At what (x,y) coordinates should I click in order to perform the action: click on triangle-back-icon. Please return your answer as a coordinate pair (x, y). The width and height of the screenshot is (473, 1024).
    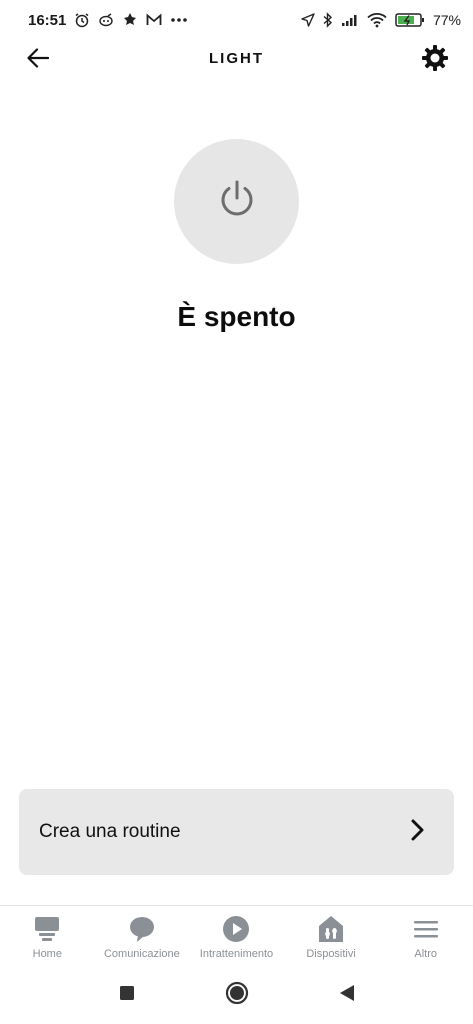
    Looking at the image, I should click on (347, 995).